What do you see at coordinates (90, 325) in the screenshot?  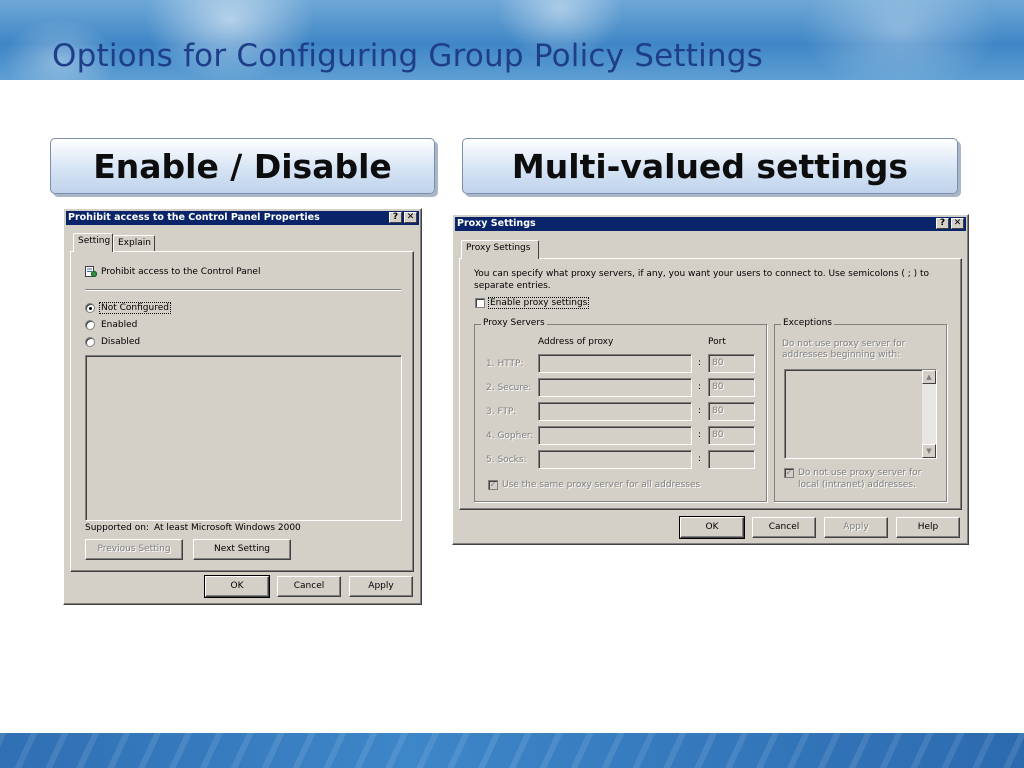 I see `radio-enabled` at bounding box center [90, 325].